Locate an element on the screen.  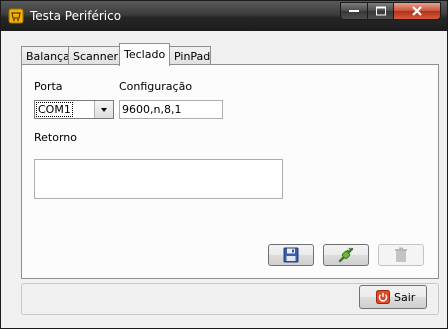
close-button is located at coordinates (417, 11).